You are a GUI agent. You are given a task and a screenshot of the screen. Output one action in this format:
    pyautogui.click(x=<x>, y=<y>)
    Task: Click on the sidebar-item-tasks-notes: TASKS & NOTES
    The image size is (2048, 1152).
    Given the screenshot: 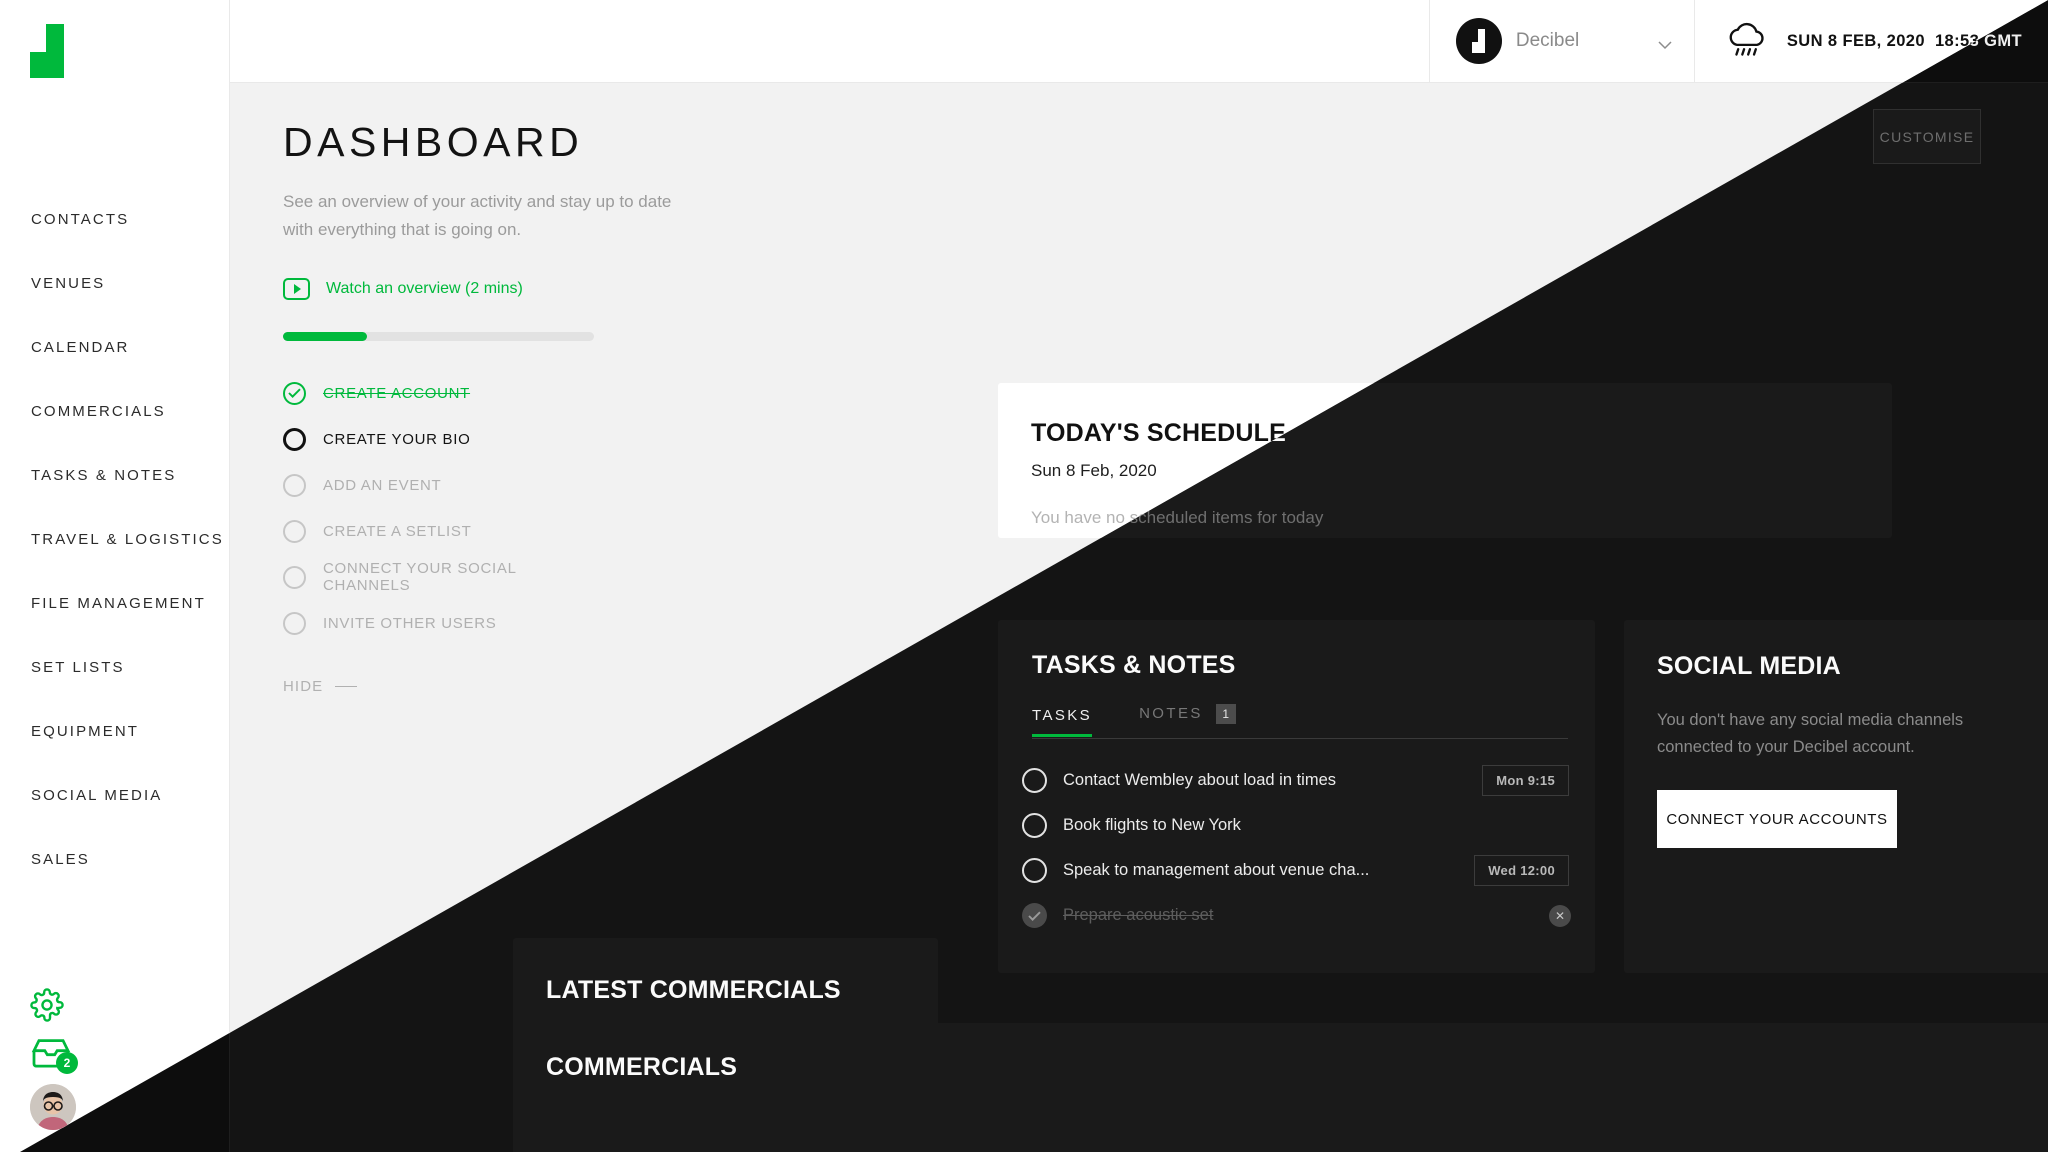 What is the action you would take?
    pyautogui.click(x=114, y=476)
    